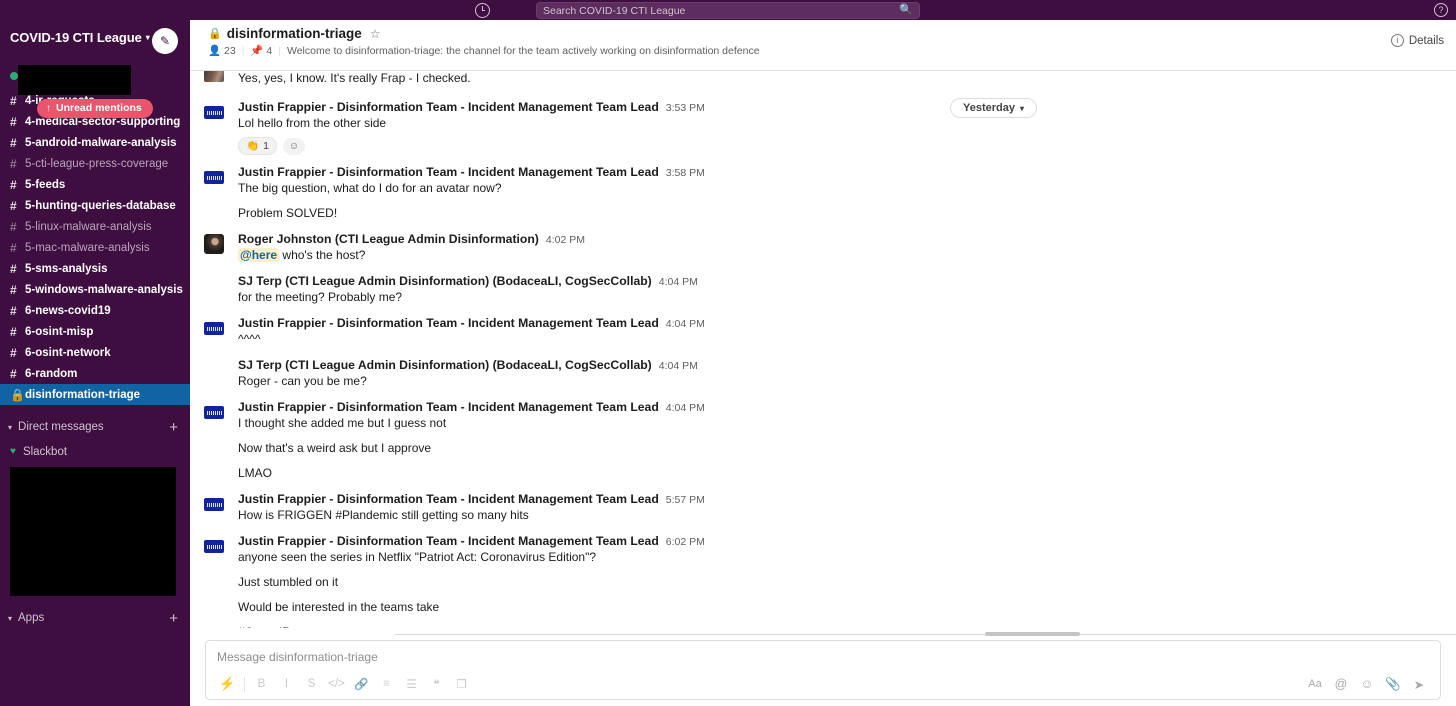 The width and height of the screenshot is (1456, 706). I want to click on sidebar-item-disinformation-triage: 🔒 disinformation-triage, so click(95, 394).